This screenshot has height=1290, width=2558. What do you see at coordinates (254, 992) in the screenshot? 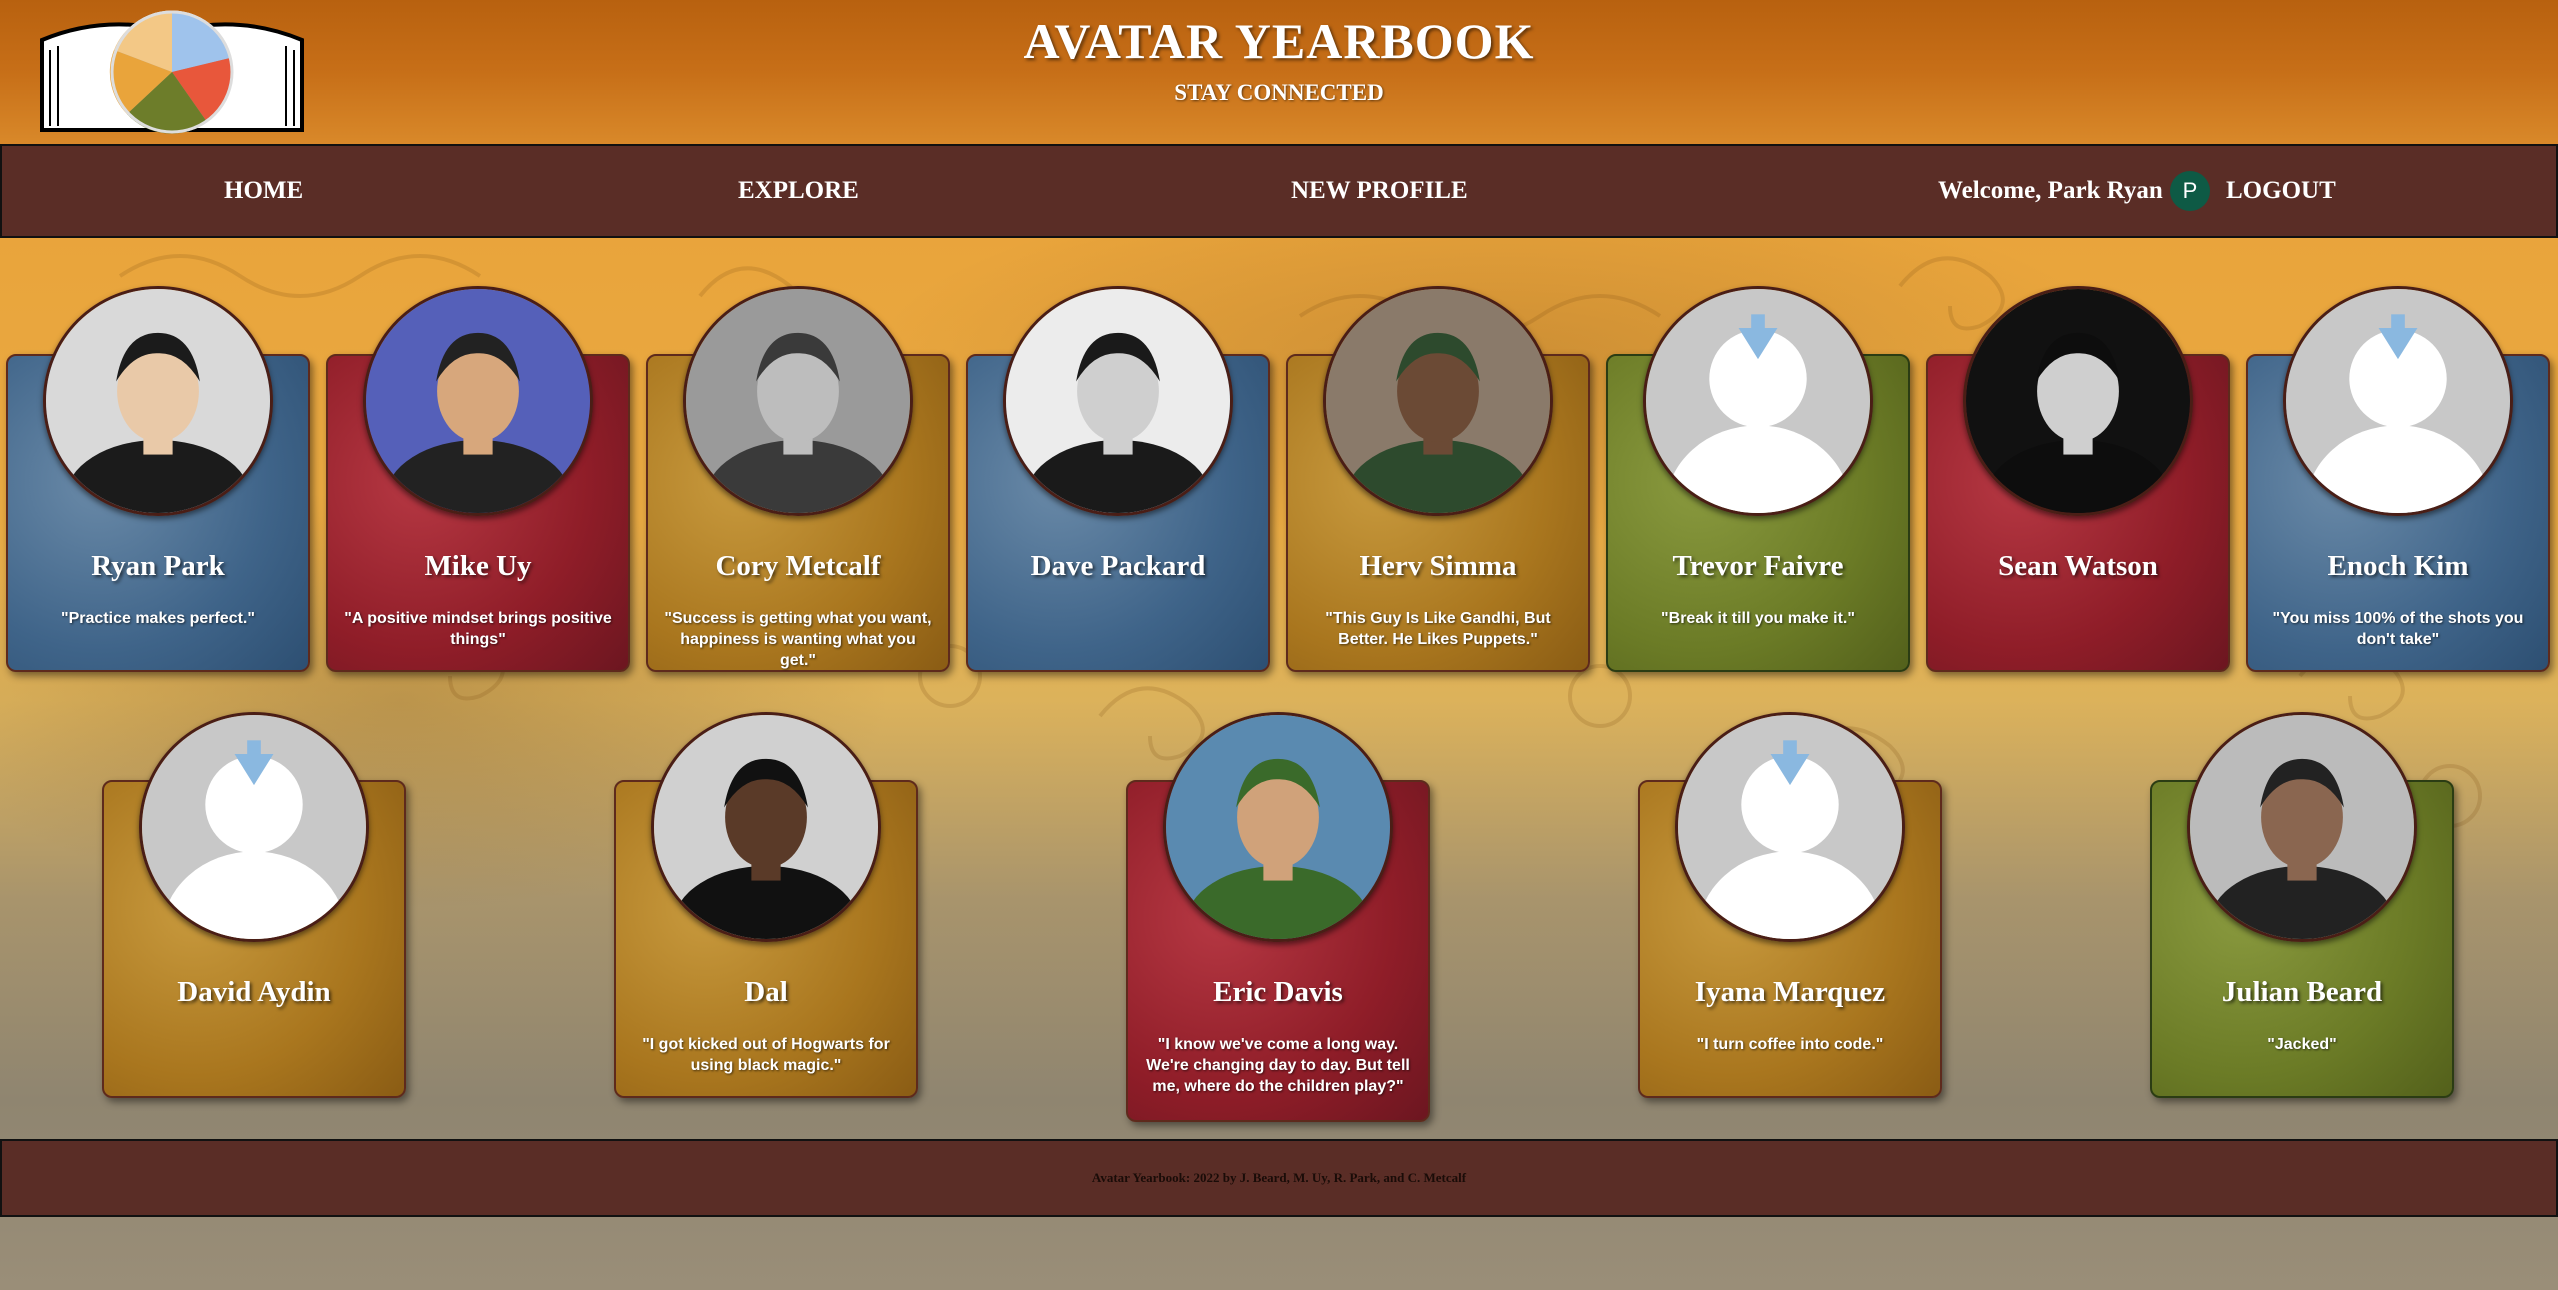
I see `profile-name: David Aydin` at bounding box center [254, 992].